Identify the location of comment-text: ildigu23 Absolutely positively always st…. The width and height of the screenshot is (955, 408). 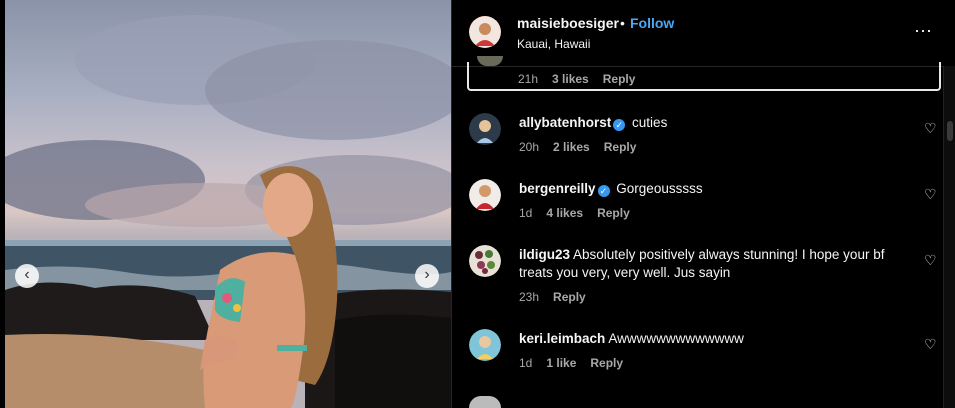
(714, 264).